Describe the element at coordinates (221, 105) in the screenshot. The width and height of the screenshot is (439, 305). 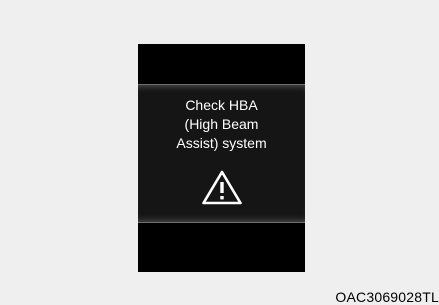
I see `warning-message-line-1: Check HBA` at that location.